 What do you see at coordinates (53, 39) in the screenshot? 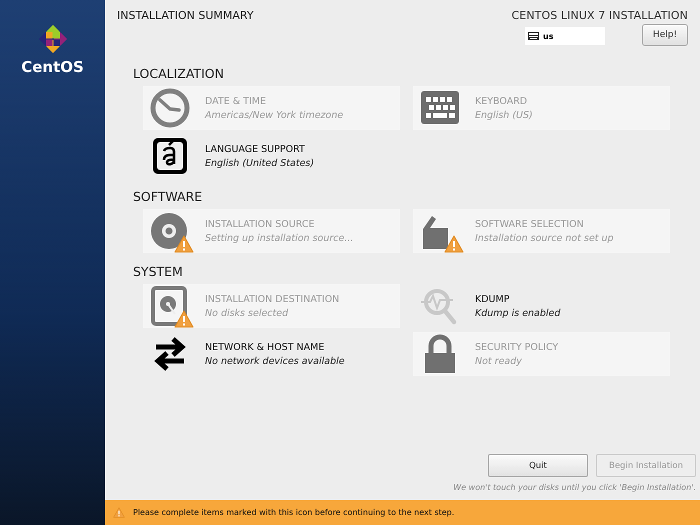
I see `logo-icon` at bounding box center [53, 39].